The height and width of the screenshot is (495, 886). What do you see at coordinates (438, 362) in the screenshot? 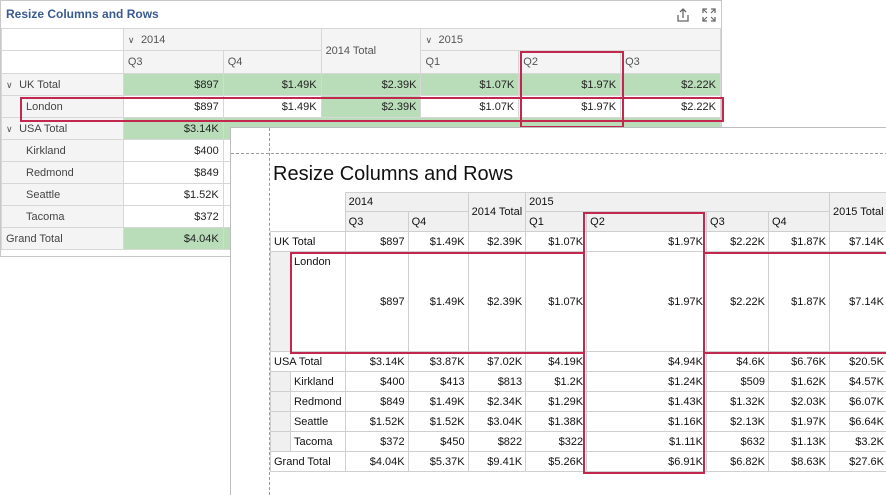
I see `report-cell: $3.87K` at bounding box center [438, 362].